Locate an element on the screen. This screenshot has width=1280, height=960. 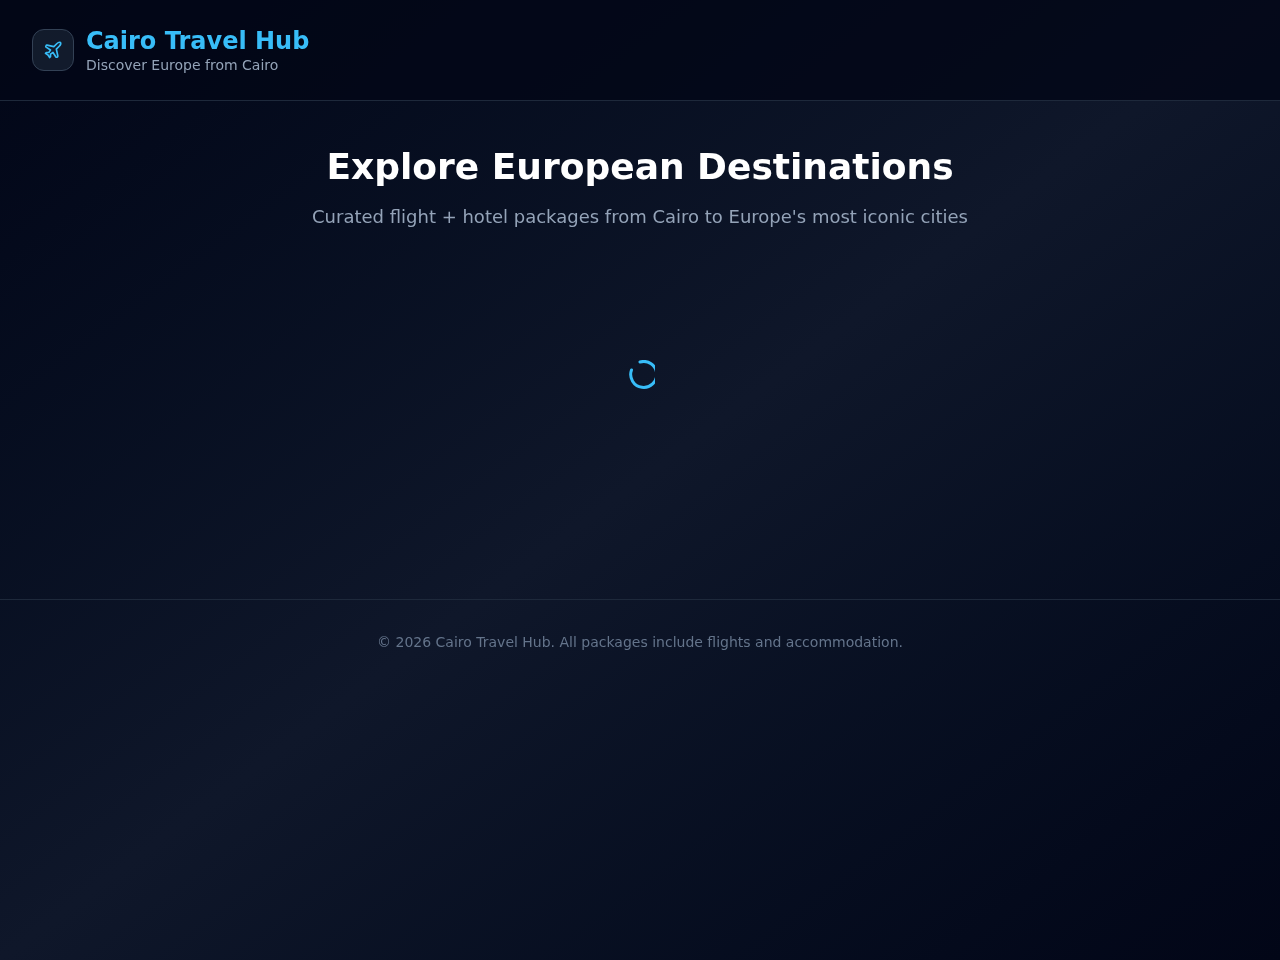
site-title: Cairo Travel Hub is located at coordinates (198, 41).